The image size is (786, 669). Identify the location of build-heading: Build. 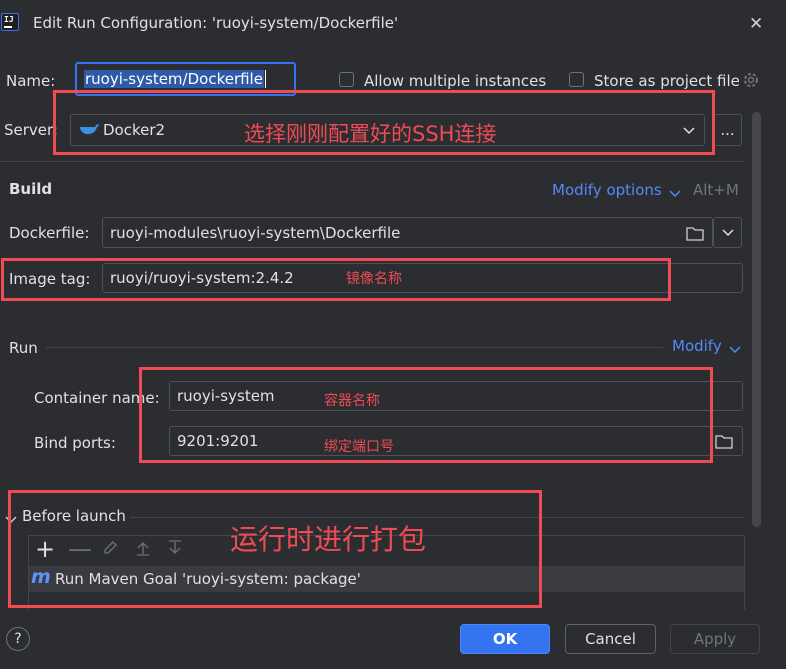
(31, 189).